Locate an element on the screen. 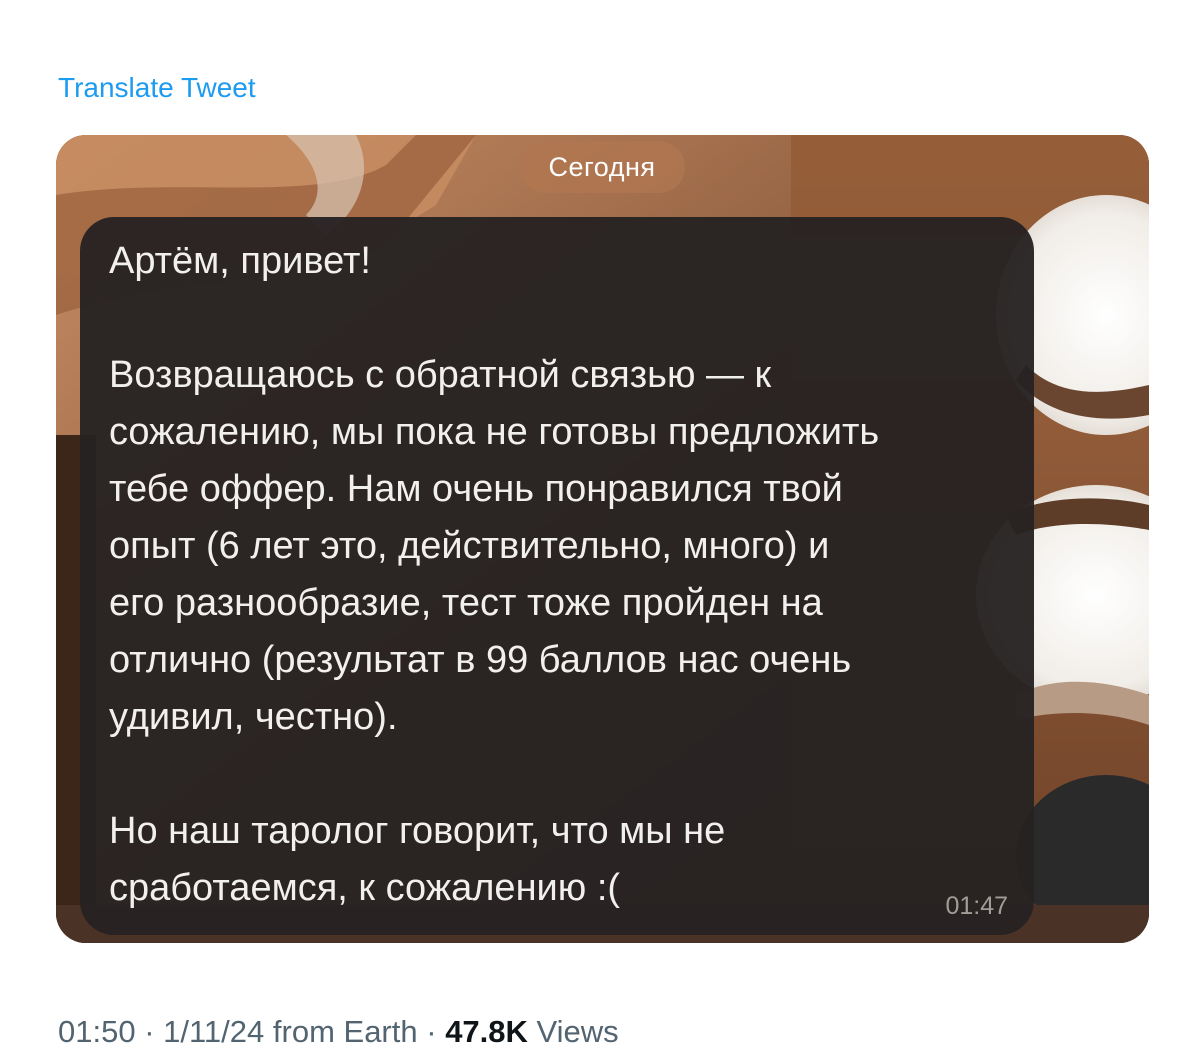 The height and width of the screenshot is (1063, 1199). tweet-meta: 01:50 · 1/11/24 from Earth · 47.8K Views is located at coordinates (338, 1032).